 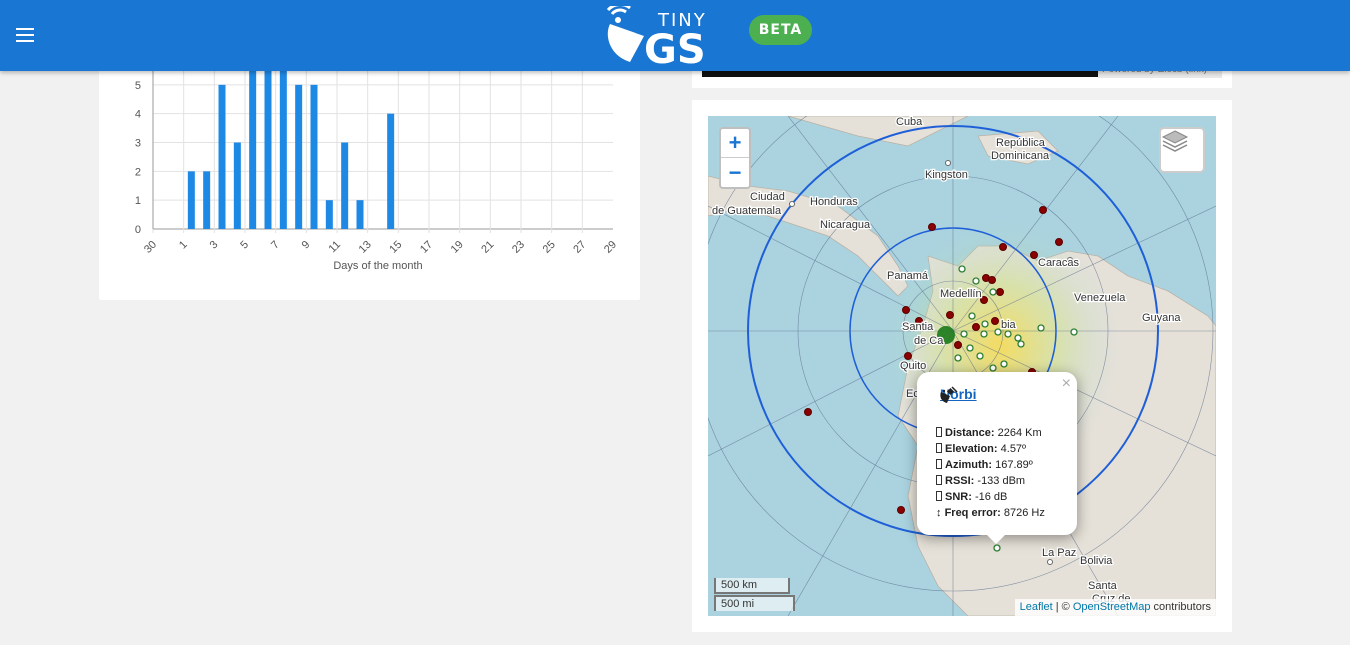 I want to click on scale-mi: 500 mi, so click(x=754, y=603).